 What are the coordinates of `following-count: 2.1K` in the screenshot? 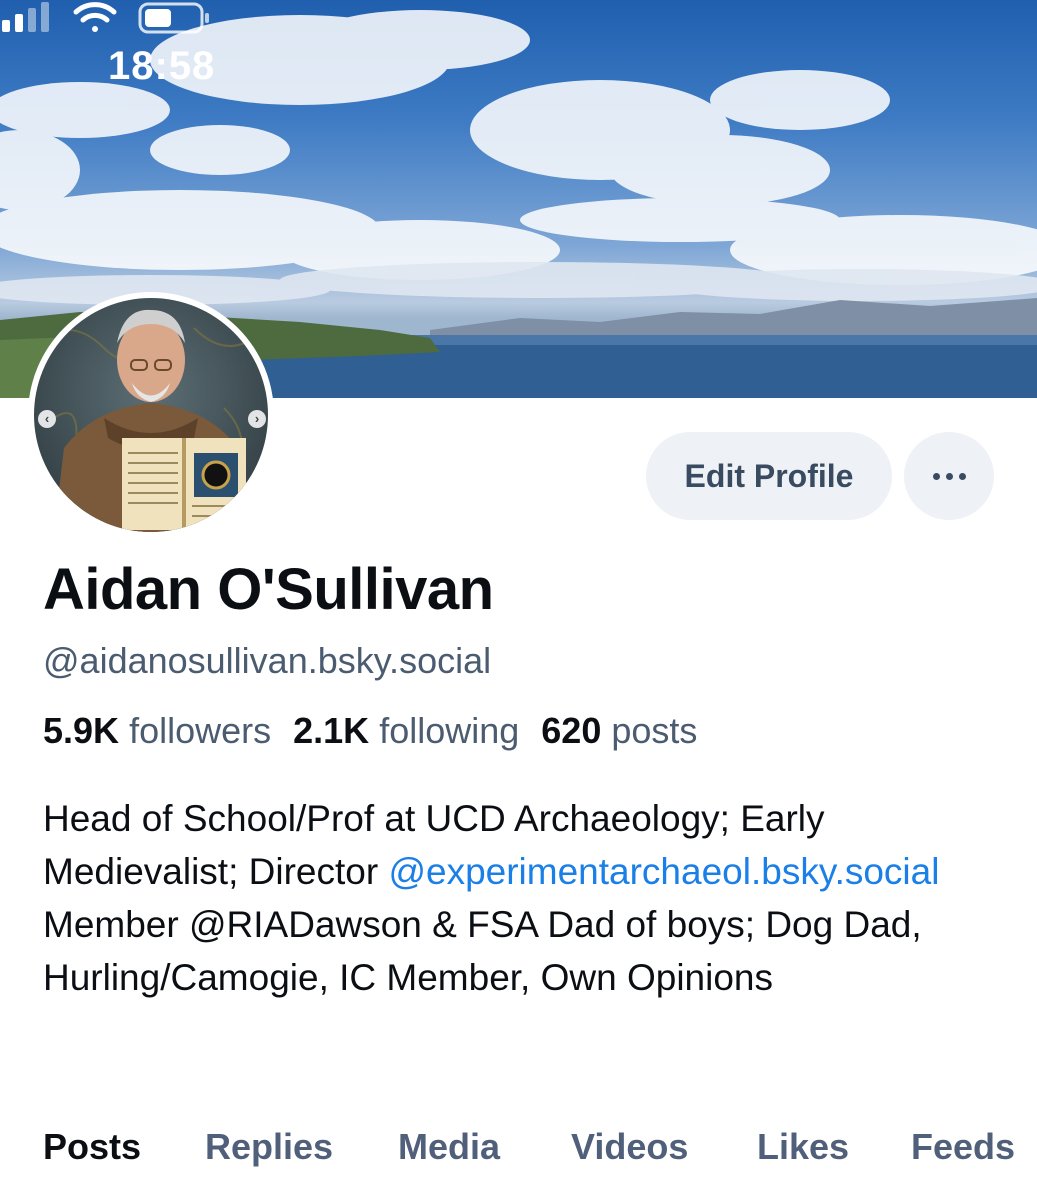 It's located at (331, 730).